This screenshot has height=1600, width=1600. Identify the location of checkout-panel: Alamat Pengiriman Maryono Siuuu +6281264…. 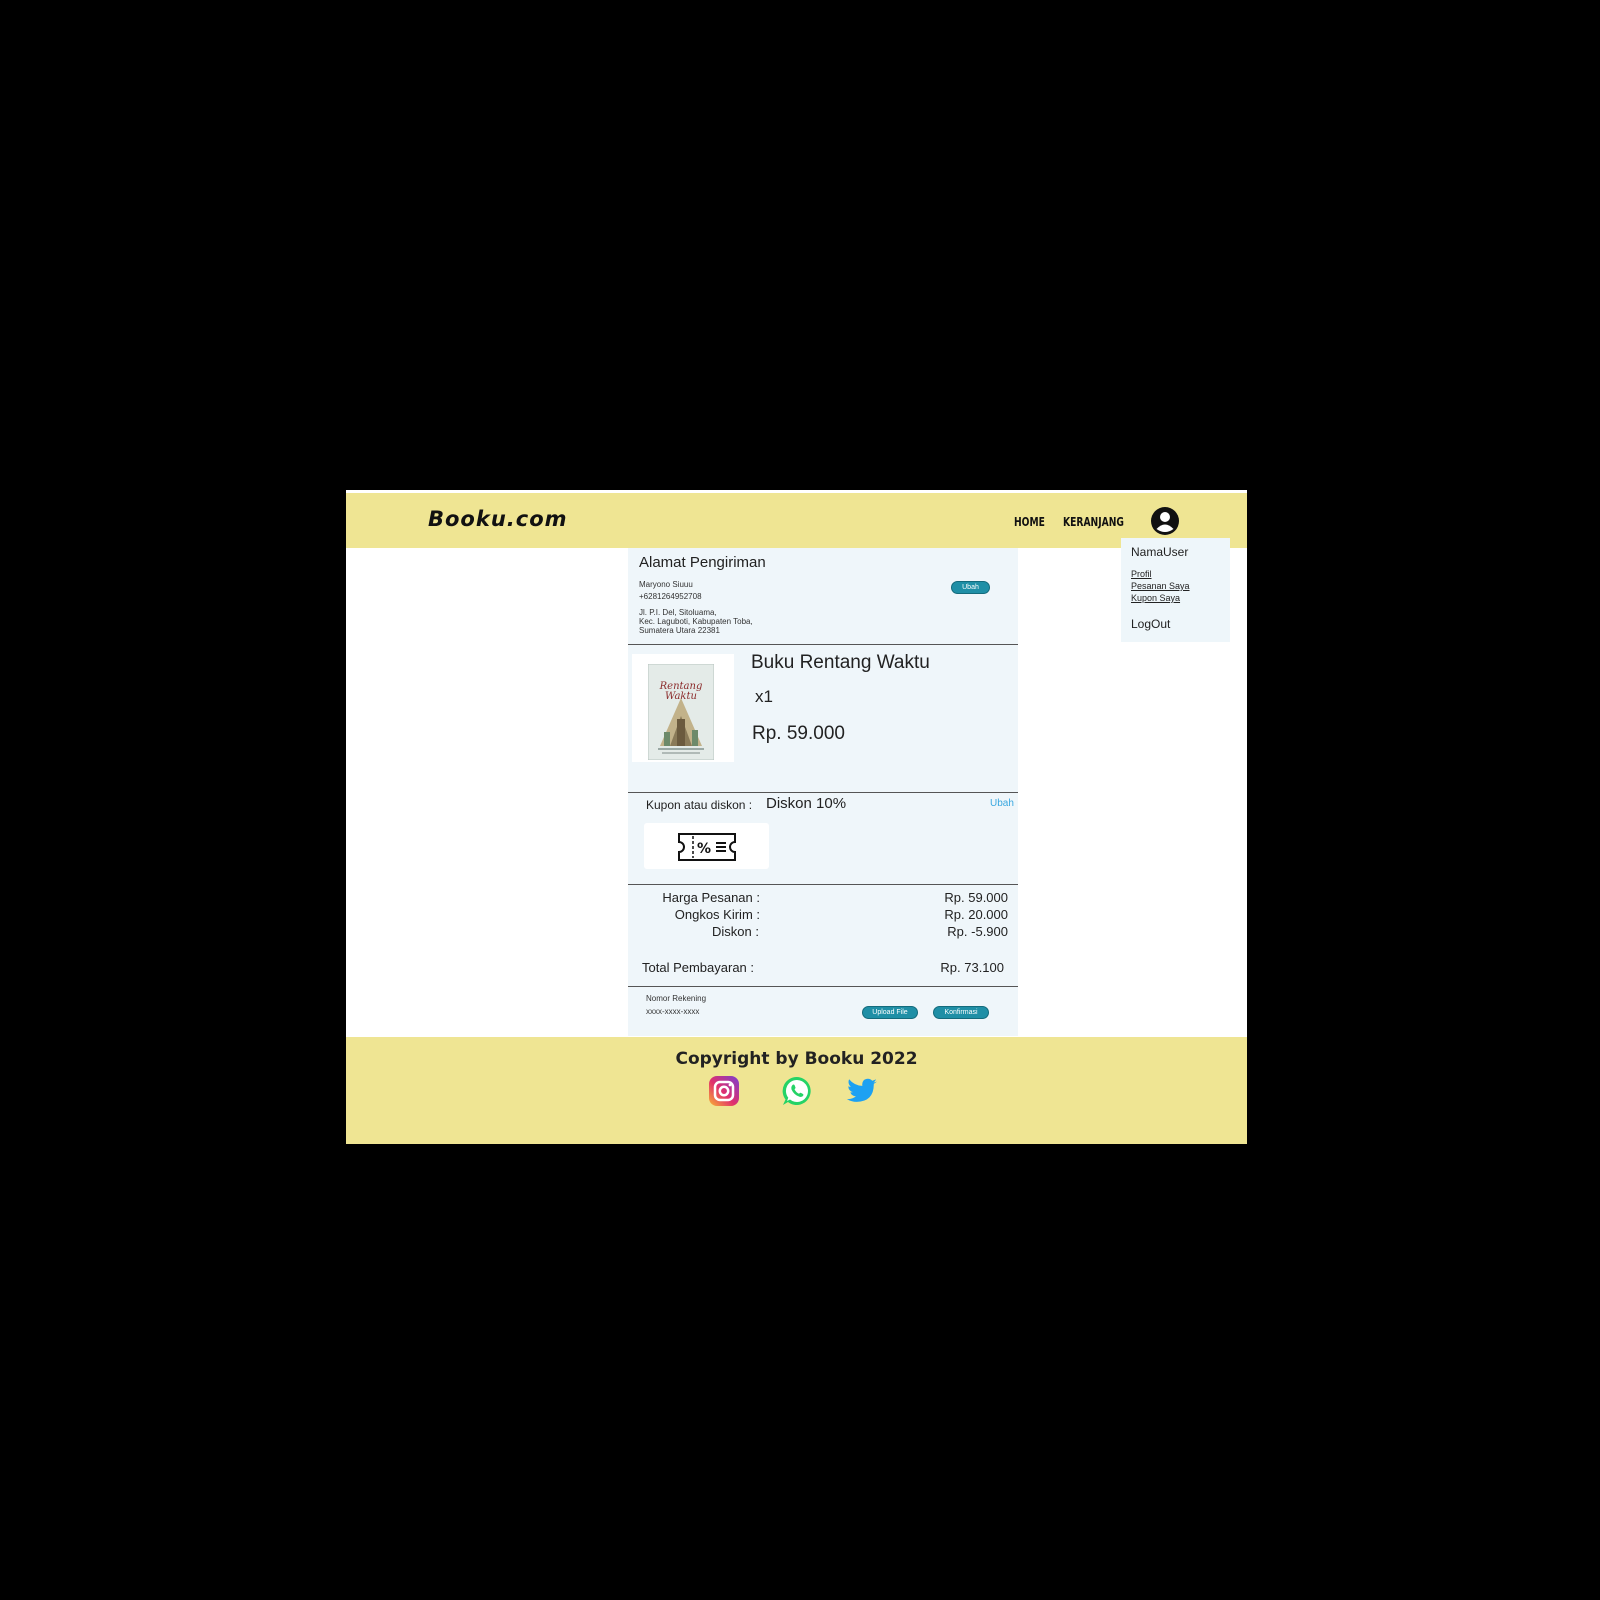
(823, 792).